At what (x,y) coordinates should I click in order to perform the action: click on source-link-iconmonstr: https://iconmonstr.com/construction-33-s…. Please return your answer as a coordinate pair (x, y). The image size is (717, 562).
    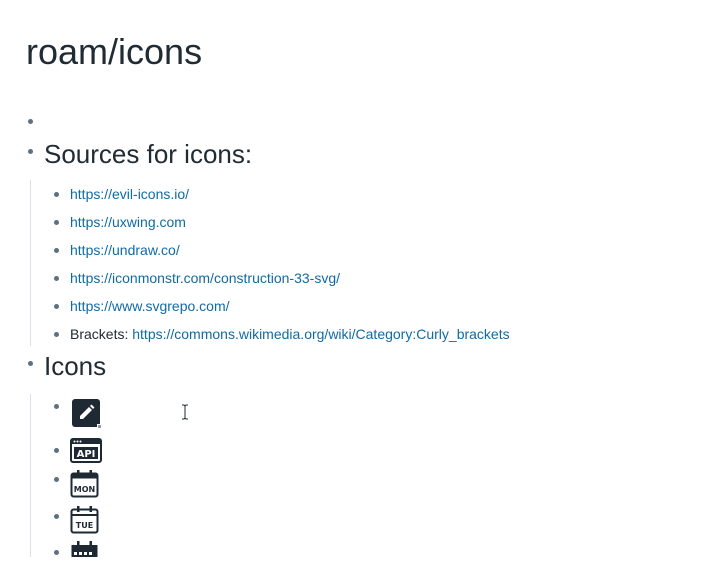
    Looking at the image, I should click on (205, 278).